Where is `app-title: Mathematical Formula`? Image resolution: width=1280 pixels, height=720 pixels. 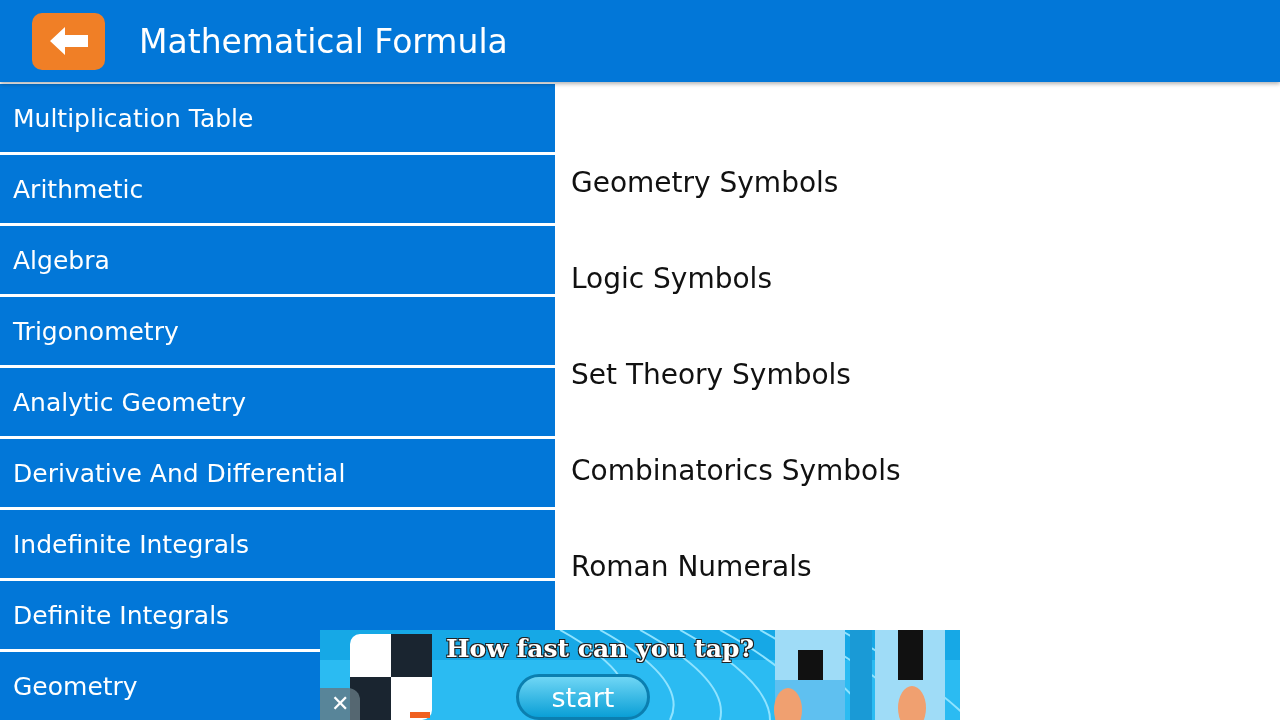
app-title: Mathematical Formula is located at coordinates (323, 41).